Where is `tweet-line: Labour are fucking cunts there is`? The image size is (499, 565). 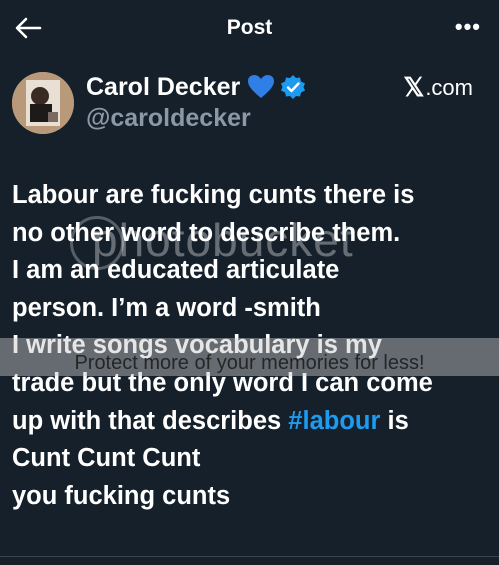 tweet-line: Labour are fucking cunts there is is located at coordinates (213, 195).